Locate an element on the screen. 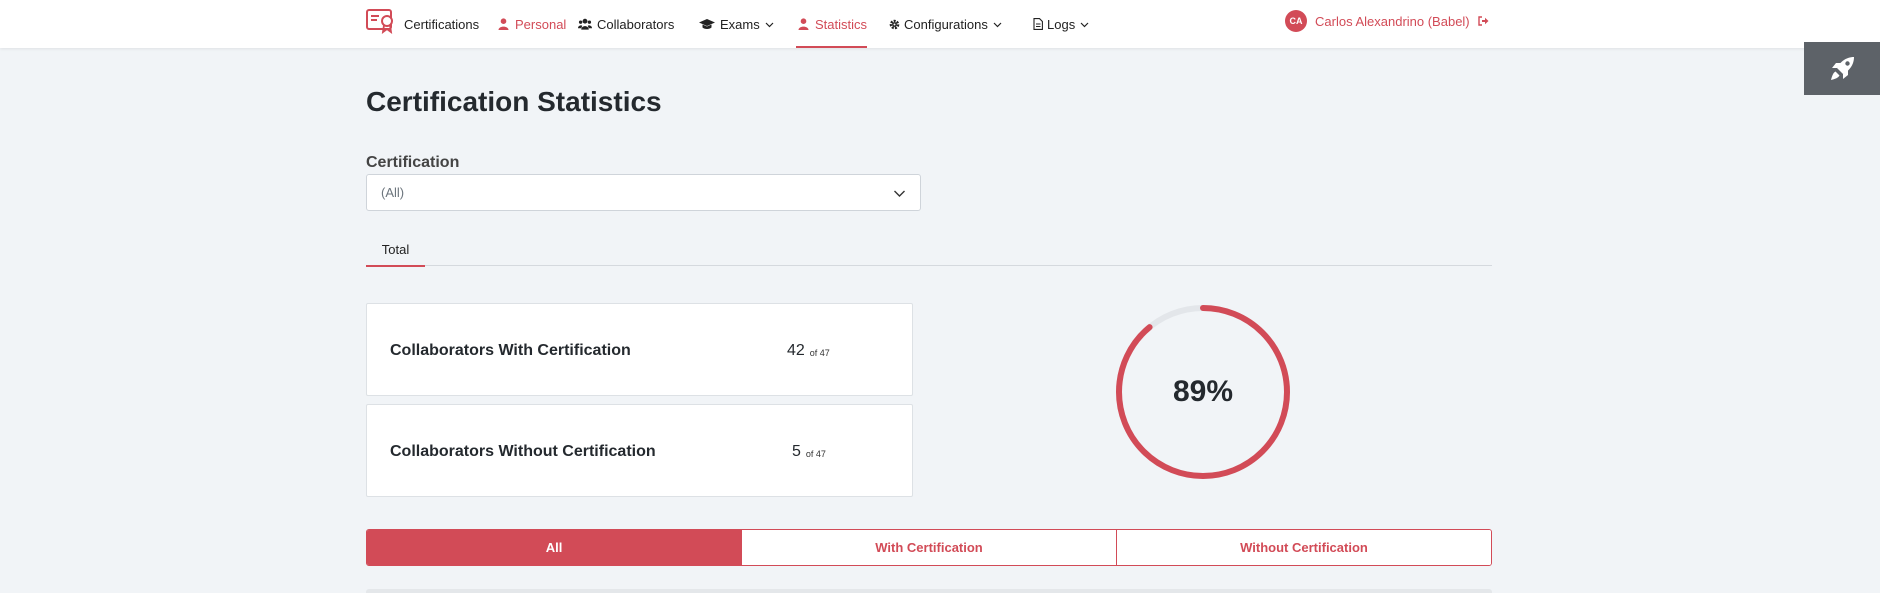 This screenshot has height=593, width=1880. nav-statistics: Statistics is located at coordinates (832, 24).